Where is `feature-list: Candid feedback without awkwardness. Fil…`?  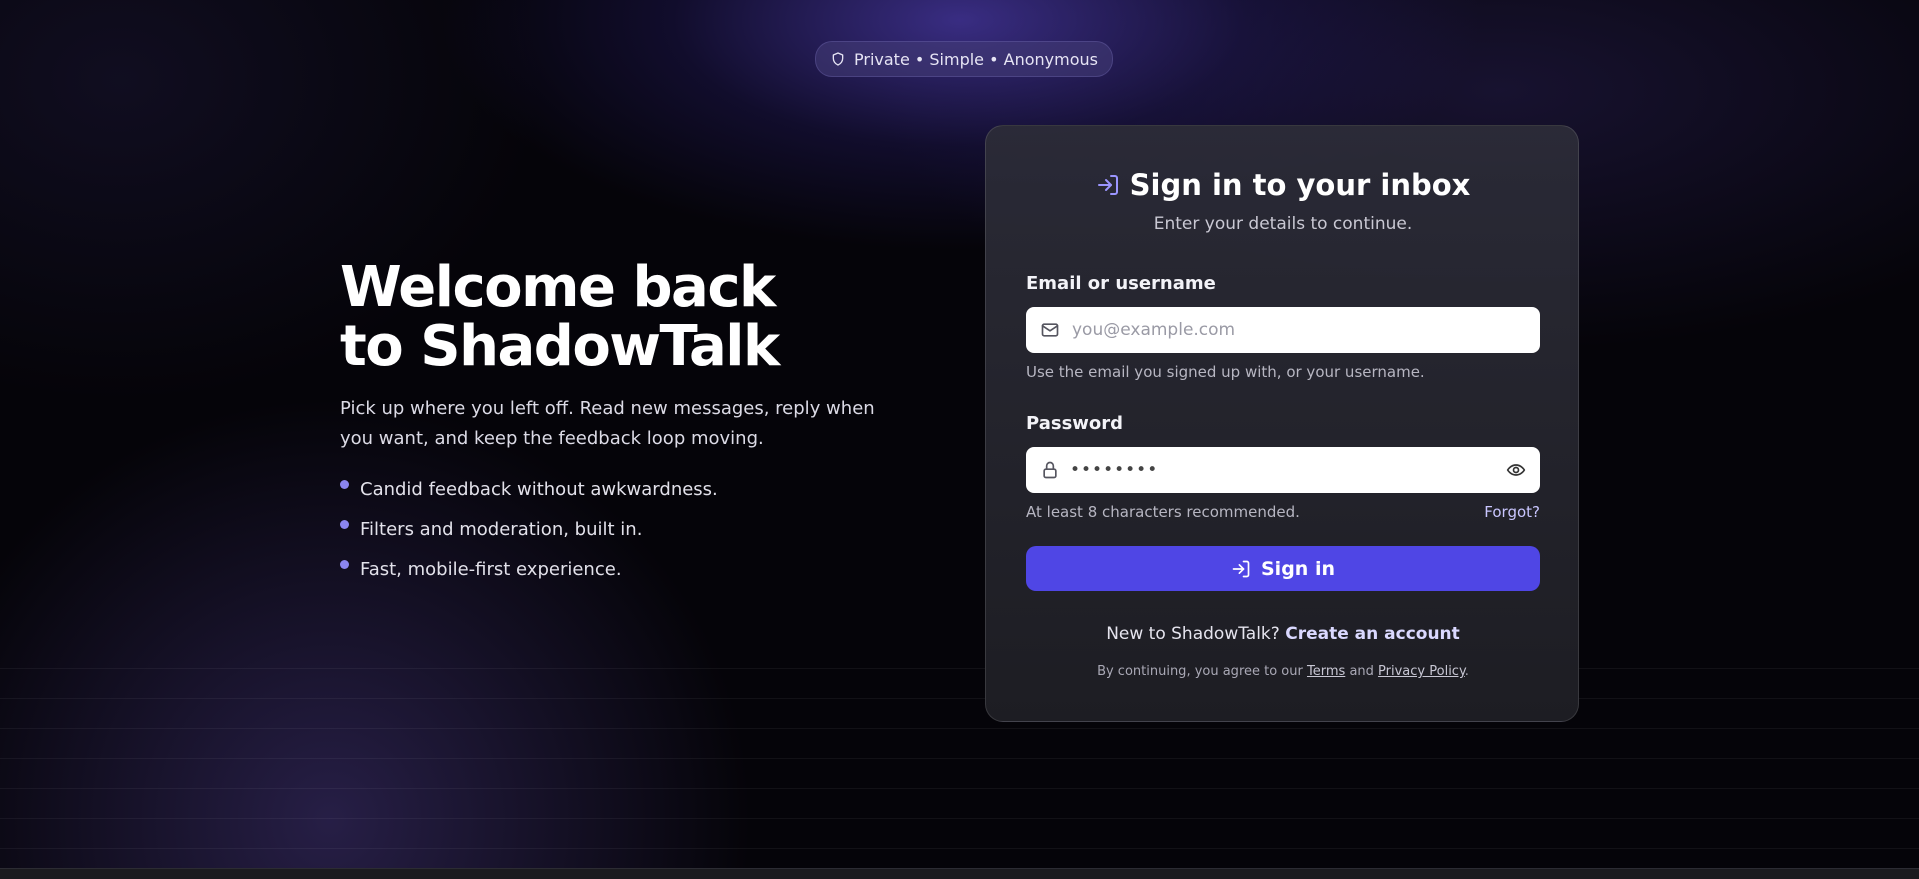 feature-list: Candid feedback without awkwardness. Fil… is located at coordinates (640, 530).